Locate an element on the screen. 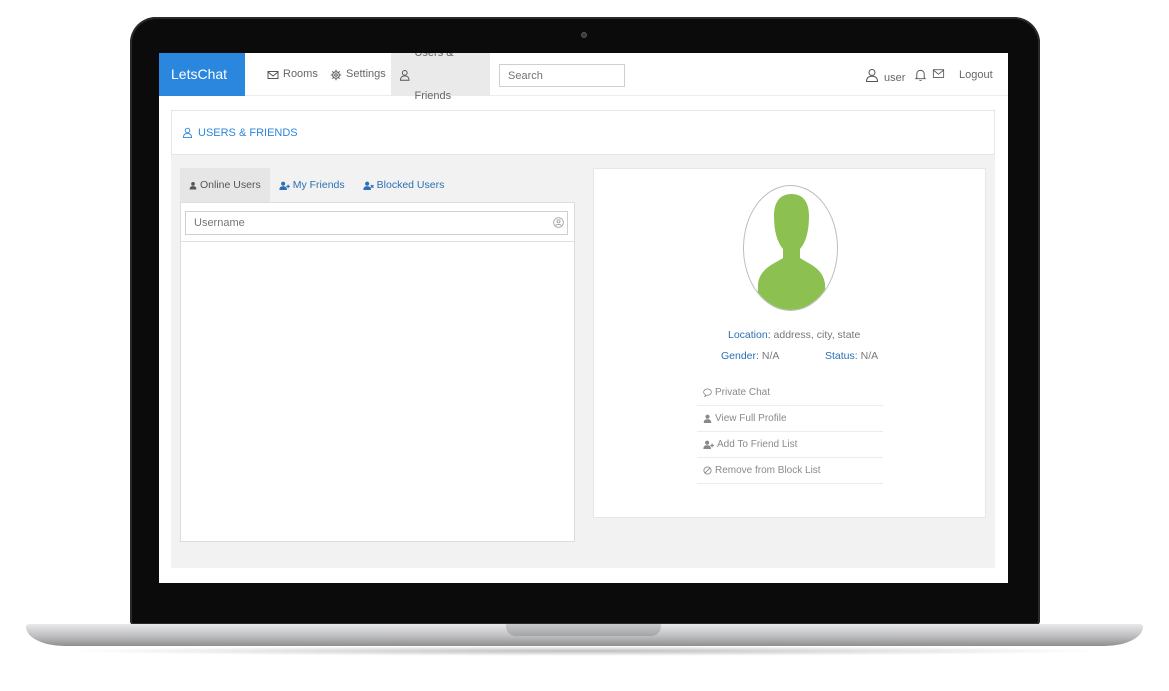  gender-value: N/A is located at coordinates (769, 356).